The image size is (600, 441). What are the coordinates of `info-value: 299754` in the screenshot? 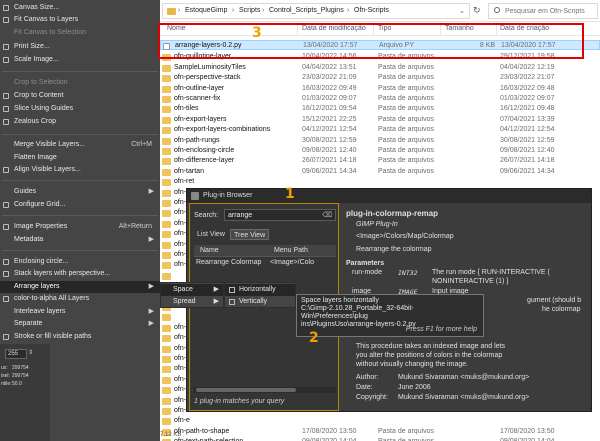 It's located at (20, 368).